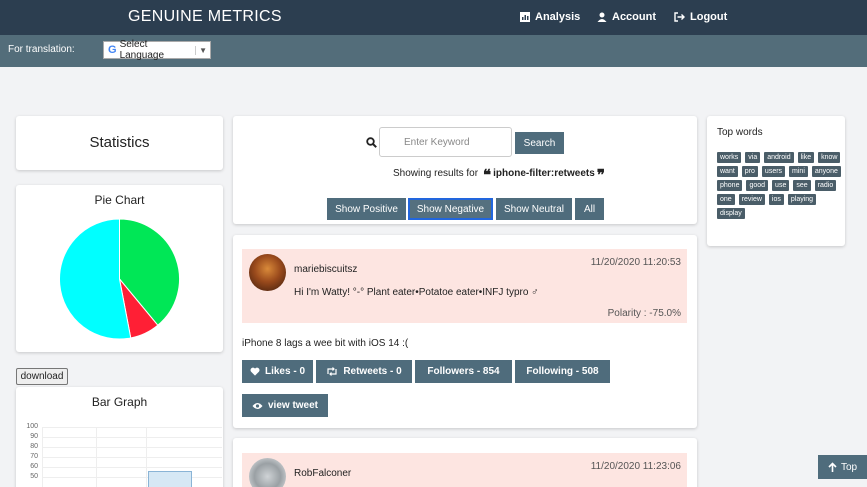  I want to click on tweet-date: 11/20/2020 11:23:06, so click(635, 466).